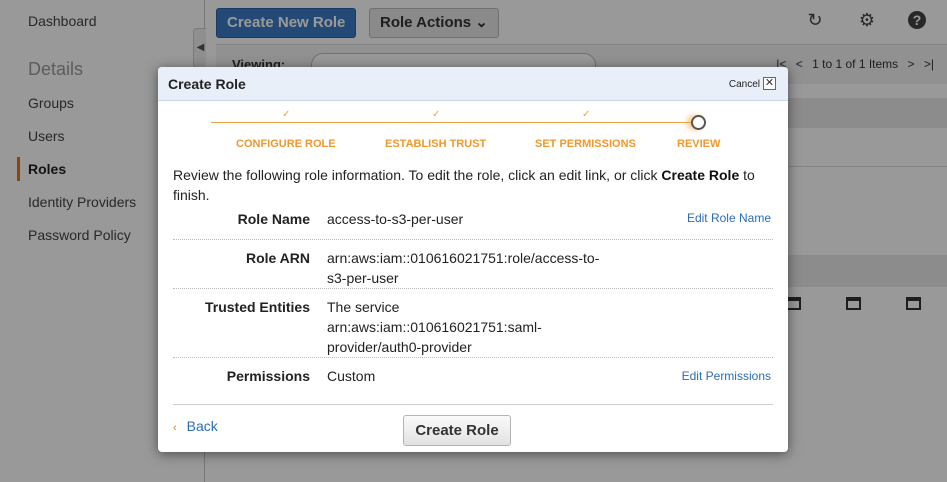 The image size is (947, 482). Describe the element at coordinates (473, 404) in the screenshot. I see `footer-divider` at that location.